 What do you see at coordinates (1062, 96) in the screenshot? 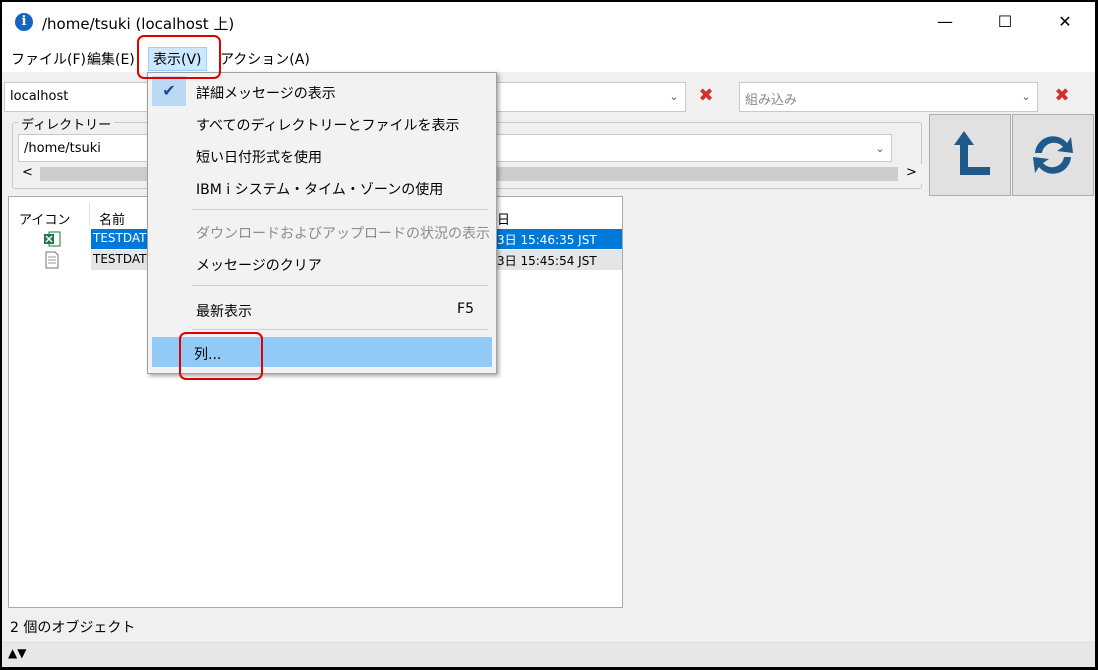
I see `clear-filter-icon: ✖` at bounding box center [1062, 96].